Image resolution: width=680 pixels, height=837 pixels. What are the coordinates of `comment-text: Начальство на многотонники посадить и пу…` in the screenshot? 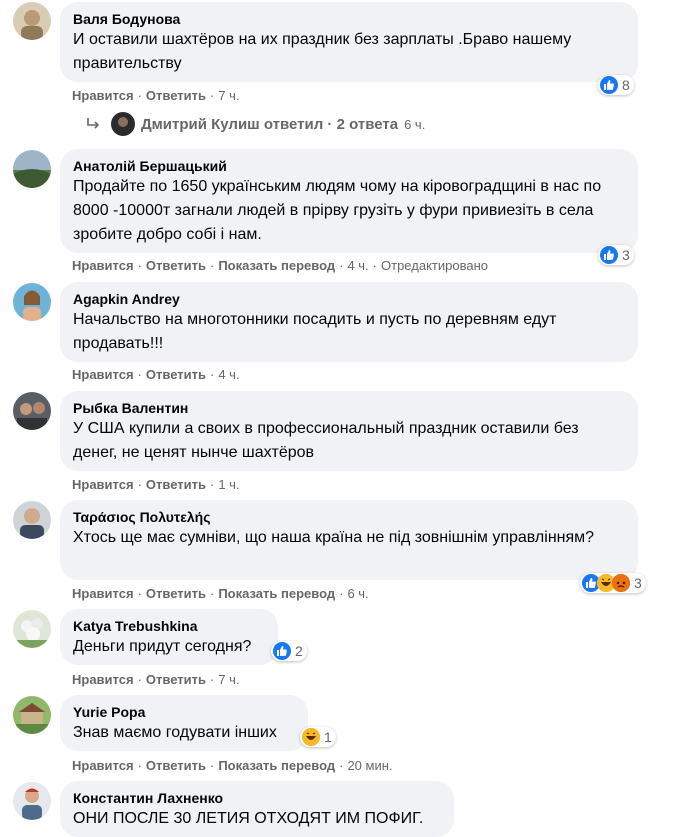 It's located at (317, 331).